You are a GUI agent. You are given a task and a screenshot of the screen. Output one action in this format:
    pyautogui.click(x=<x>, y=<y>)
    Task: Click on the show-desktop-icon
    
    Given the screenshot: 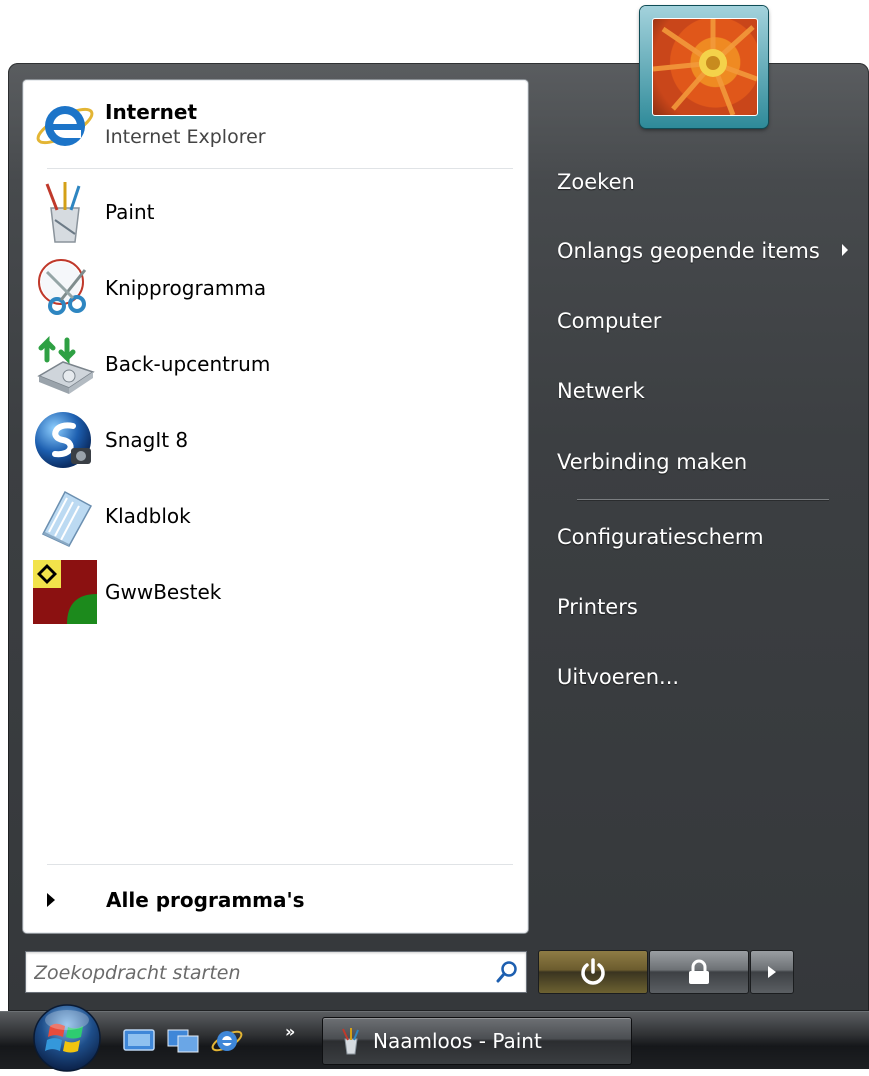 What is the action you would take?
    pyautogui.click(x=139, y=1040)
    